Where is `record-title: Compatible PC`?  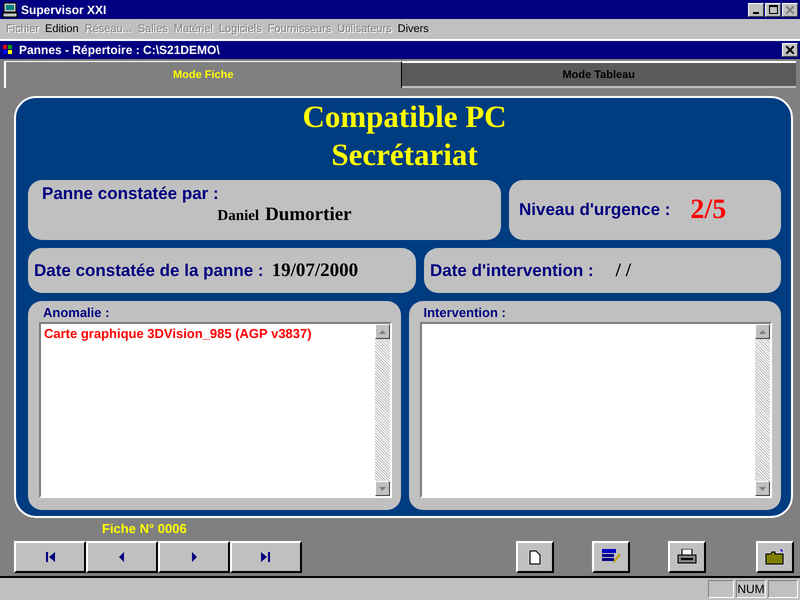
record-title: Compatible PC is located at coordinates (404, 117).